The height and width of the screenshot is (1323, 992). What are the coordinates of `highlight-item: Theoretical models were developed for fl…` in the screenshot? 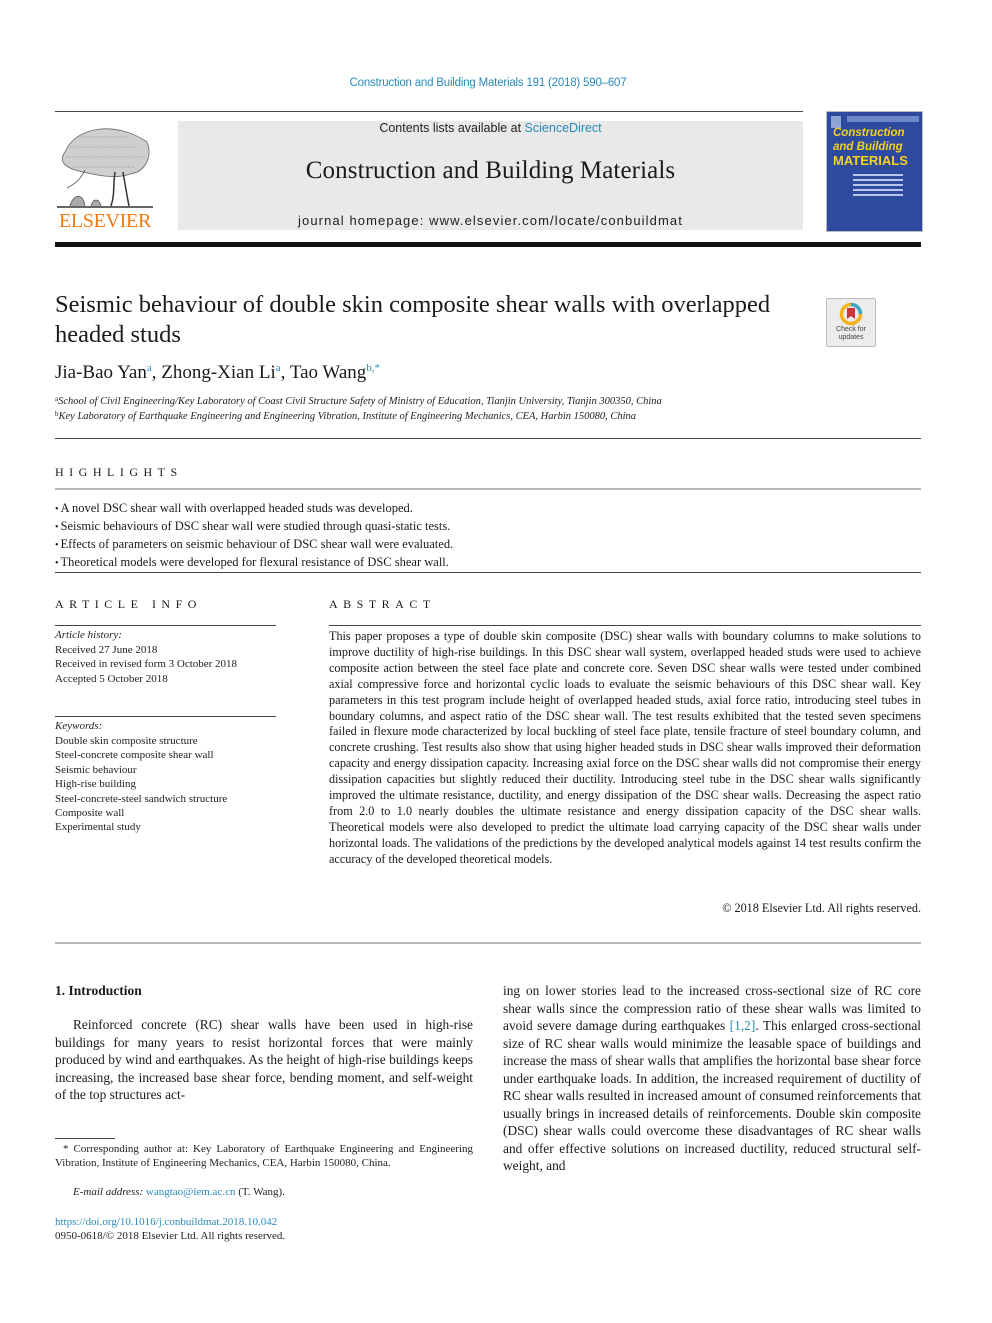 It's located at (488, 563).